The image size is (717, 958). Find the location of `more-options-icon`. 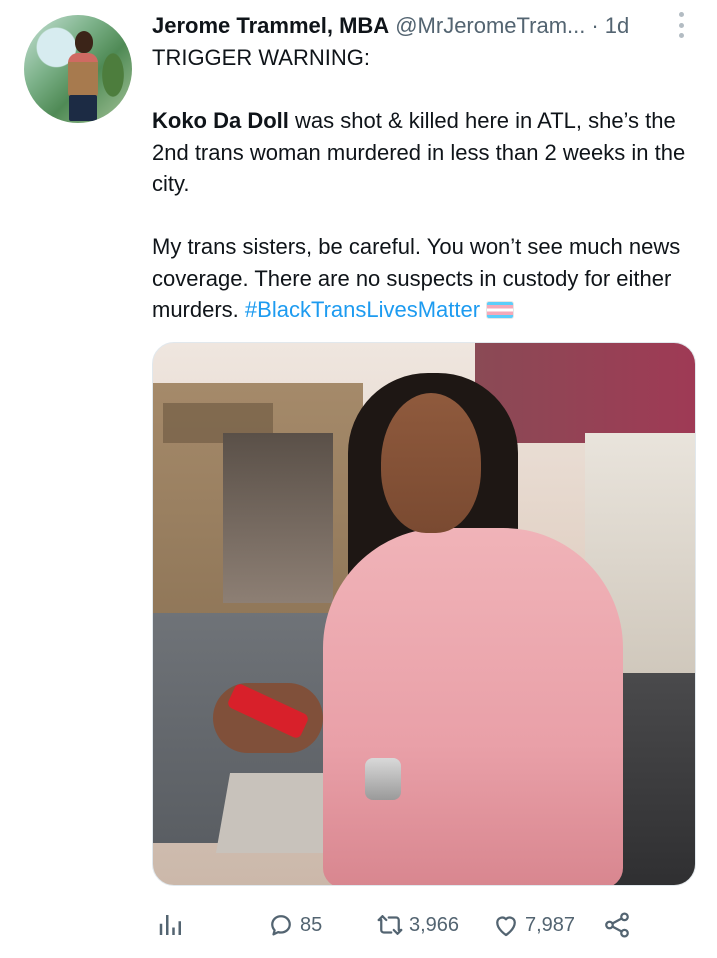

more-options-icon is located at coordinates (681, 25).